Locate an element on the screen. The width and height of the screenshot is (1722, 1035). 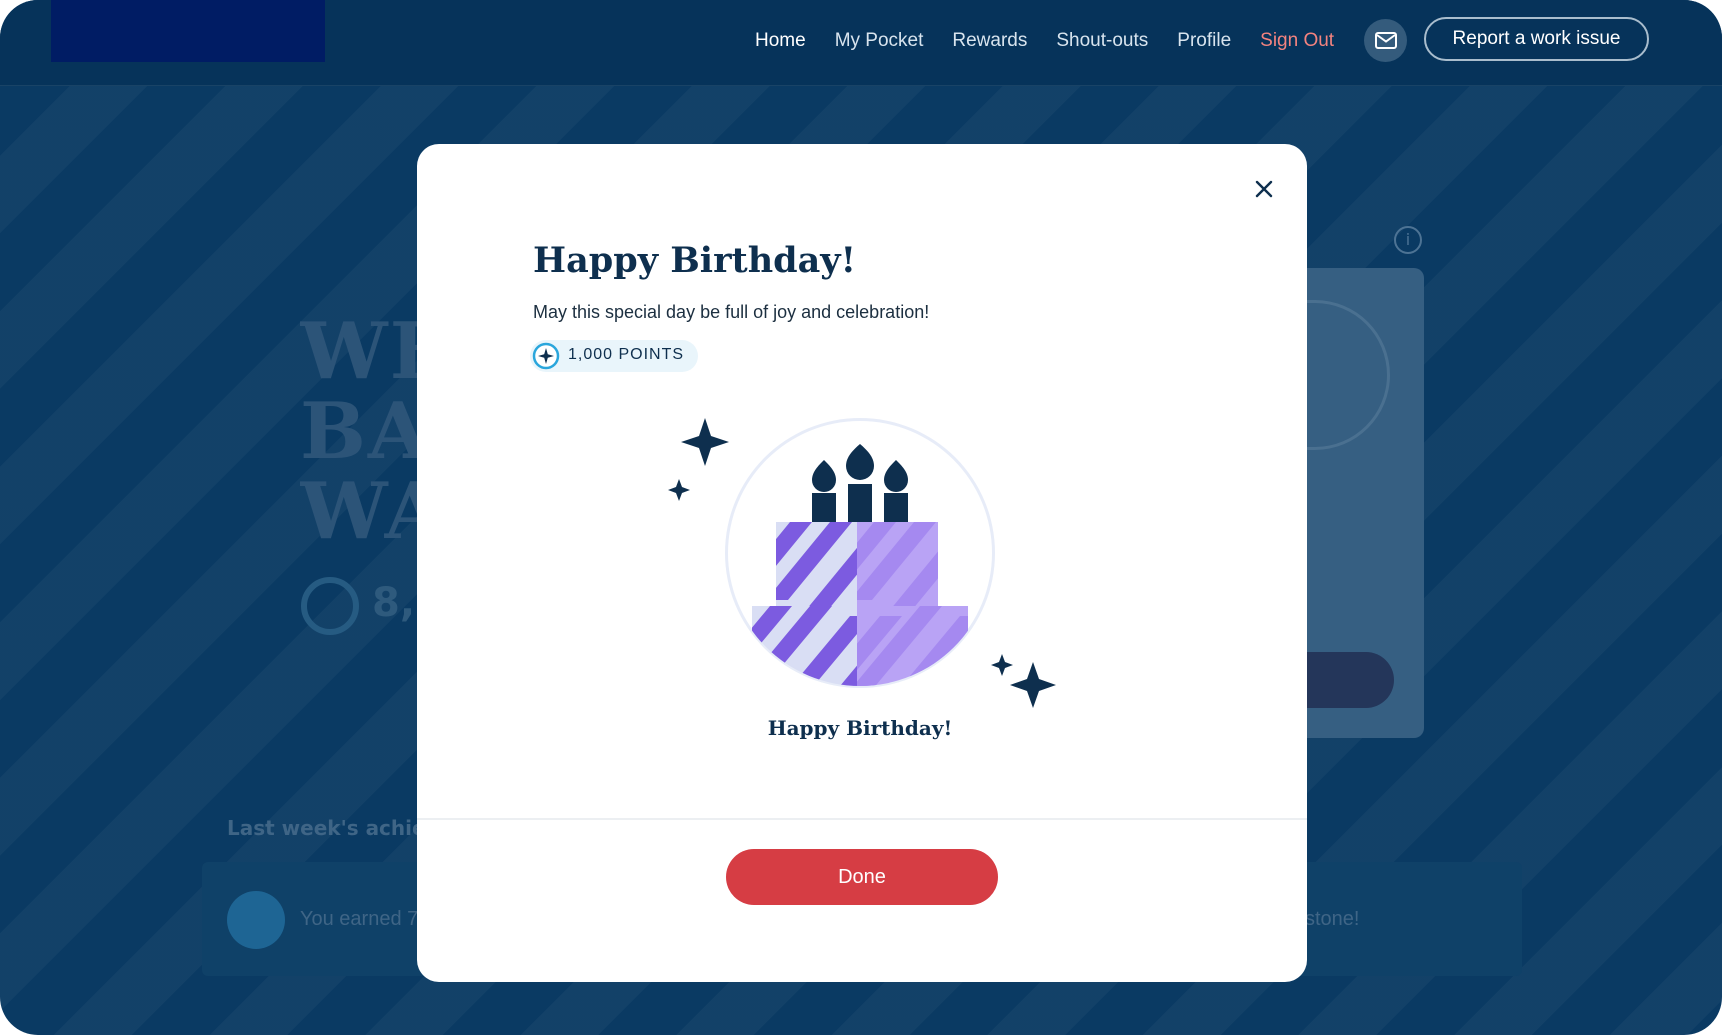
achievements-title: Last week's achie is located at coordinates (322, 828).